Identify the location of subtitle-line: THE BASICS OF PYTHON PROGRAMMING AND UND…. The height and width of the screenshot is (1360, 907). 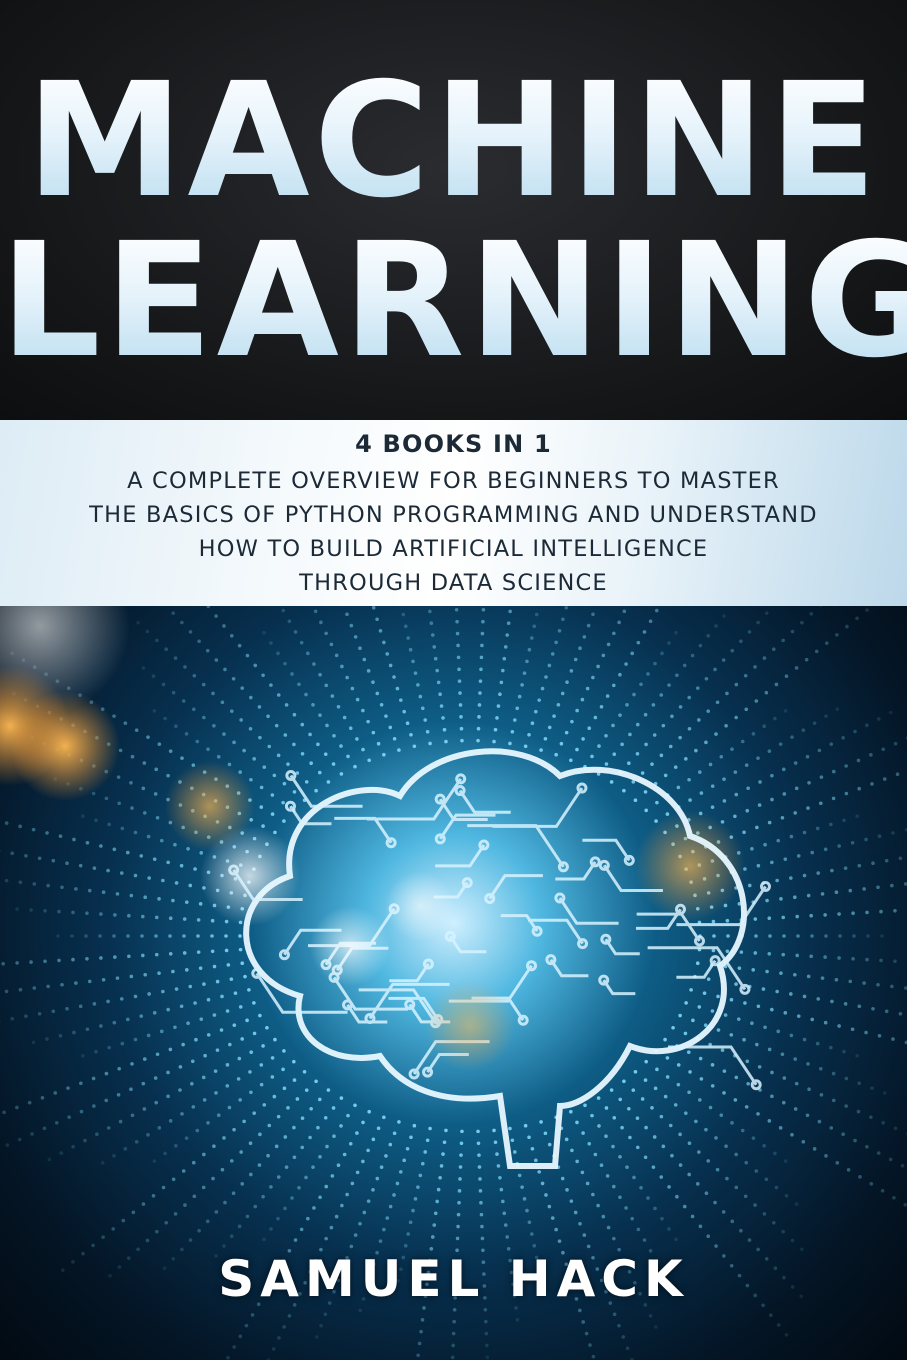
(453, 515).